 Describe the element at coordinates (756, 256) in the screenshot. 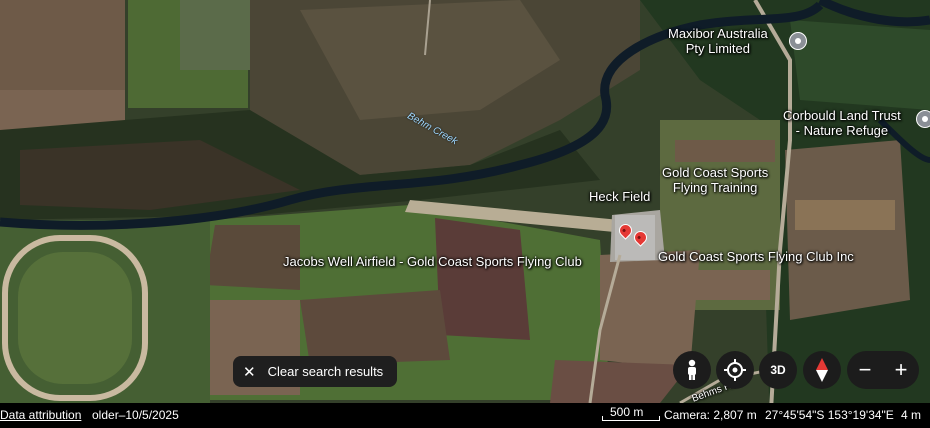

I see `place-label-gc-club: Gold Coast Sports Flying Club Inc` at that location.